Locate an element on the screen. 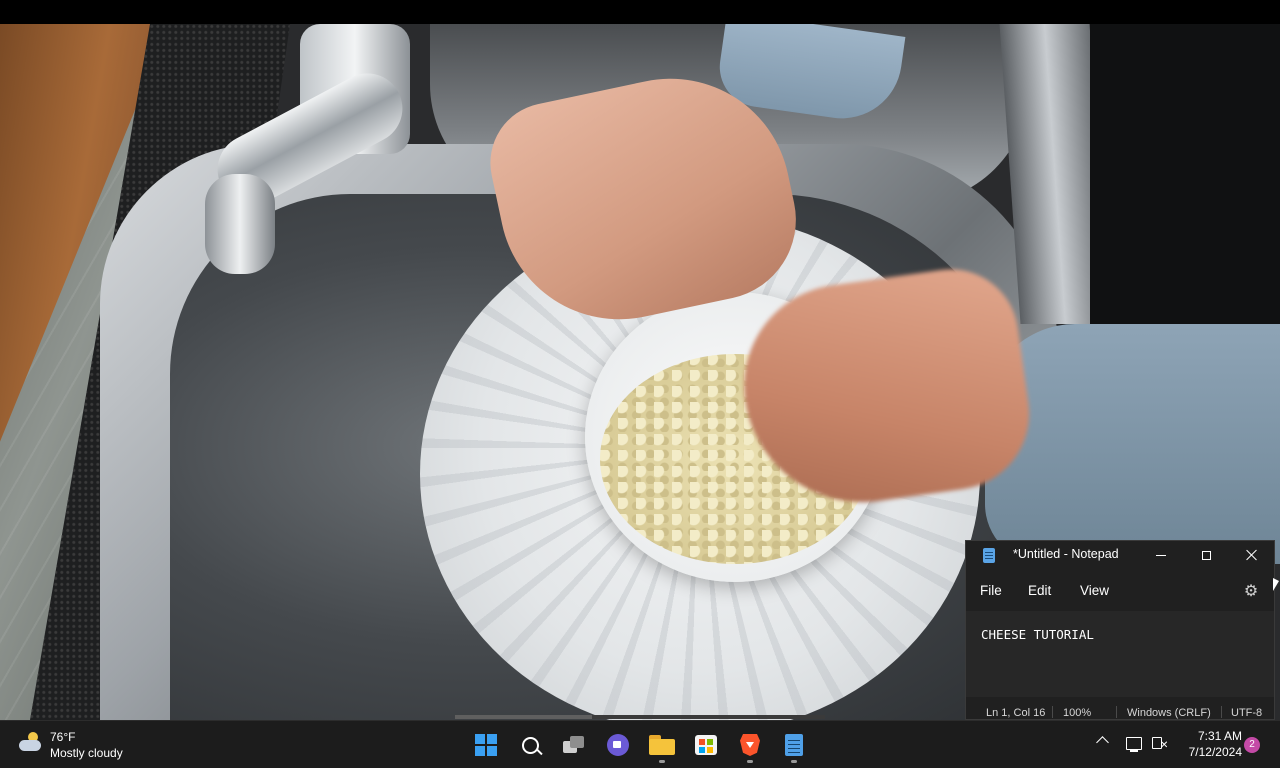  faucet-spout is located at coordinates (240, 224).